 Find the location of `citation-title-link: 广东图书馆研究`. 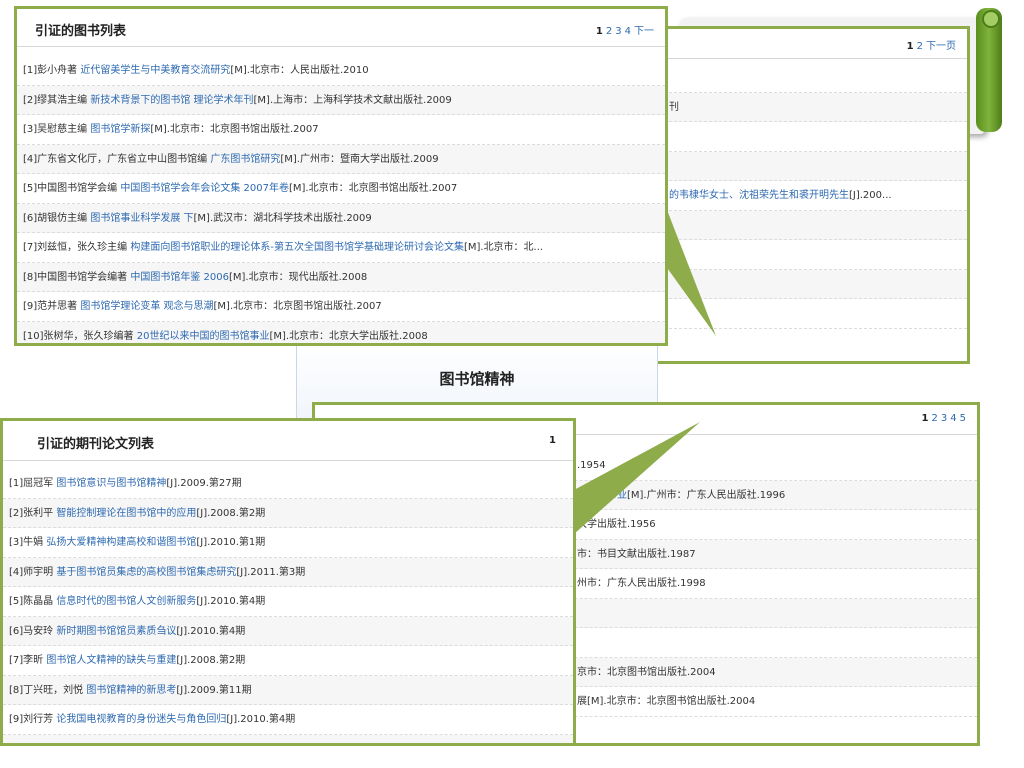

citation-title-link: 广东图书馆研究 is located at coordinates (245, 159).